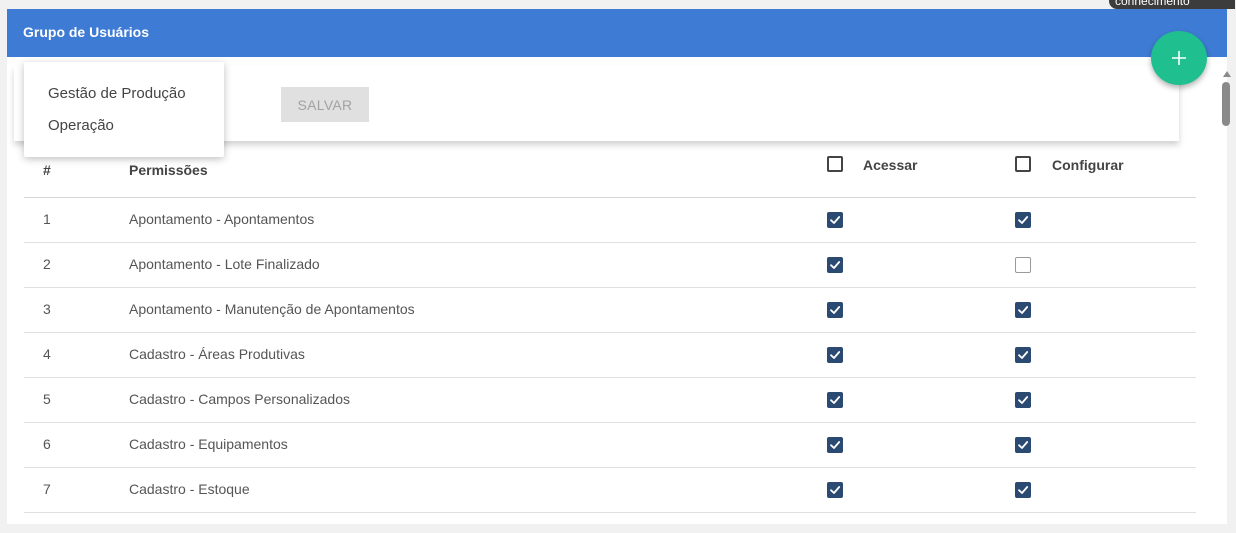  I want to click on dropdown-item-gestao-producao: Gestão de Produção, so click(117, 93).